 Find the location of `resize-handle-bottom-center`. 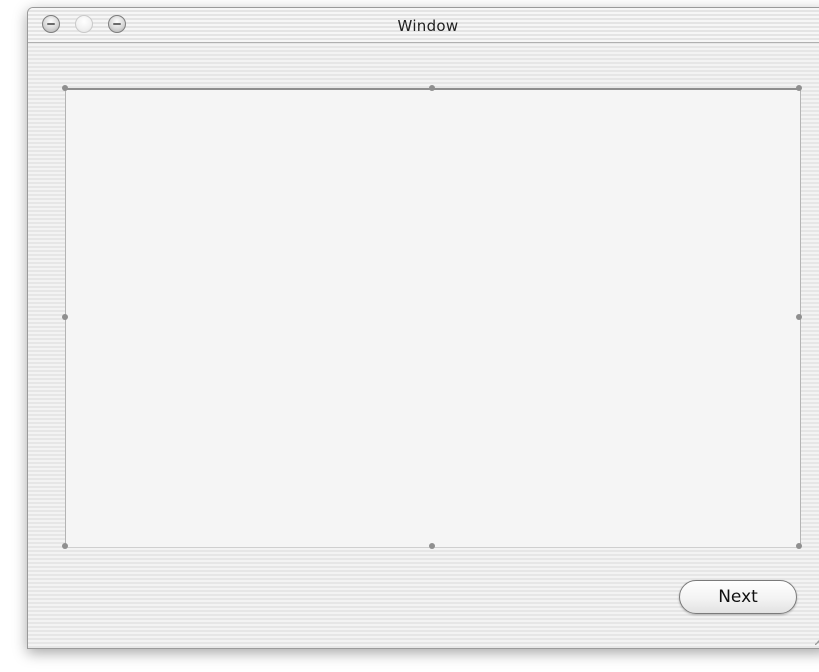

resize-handle-bottom-center is located at coordinates (432, 546).